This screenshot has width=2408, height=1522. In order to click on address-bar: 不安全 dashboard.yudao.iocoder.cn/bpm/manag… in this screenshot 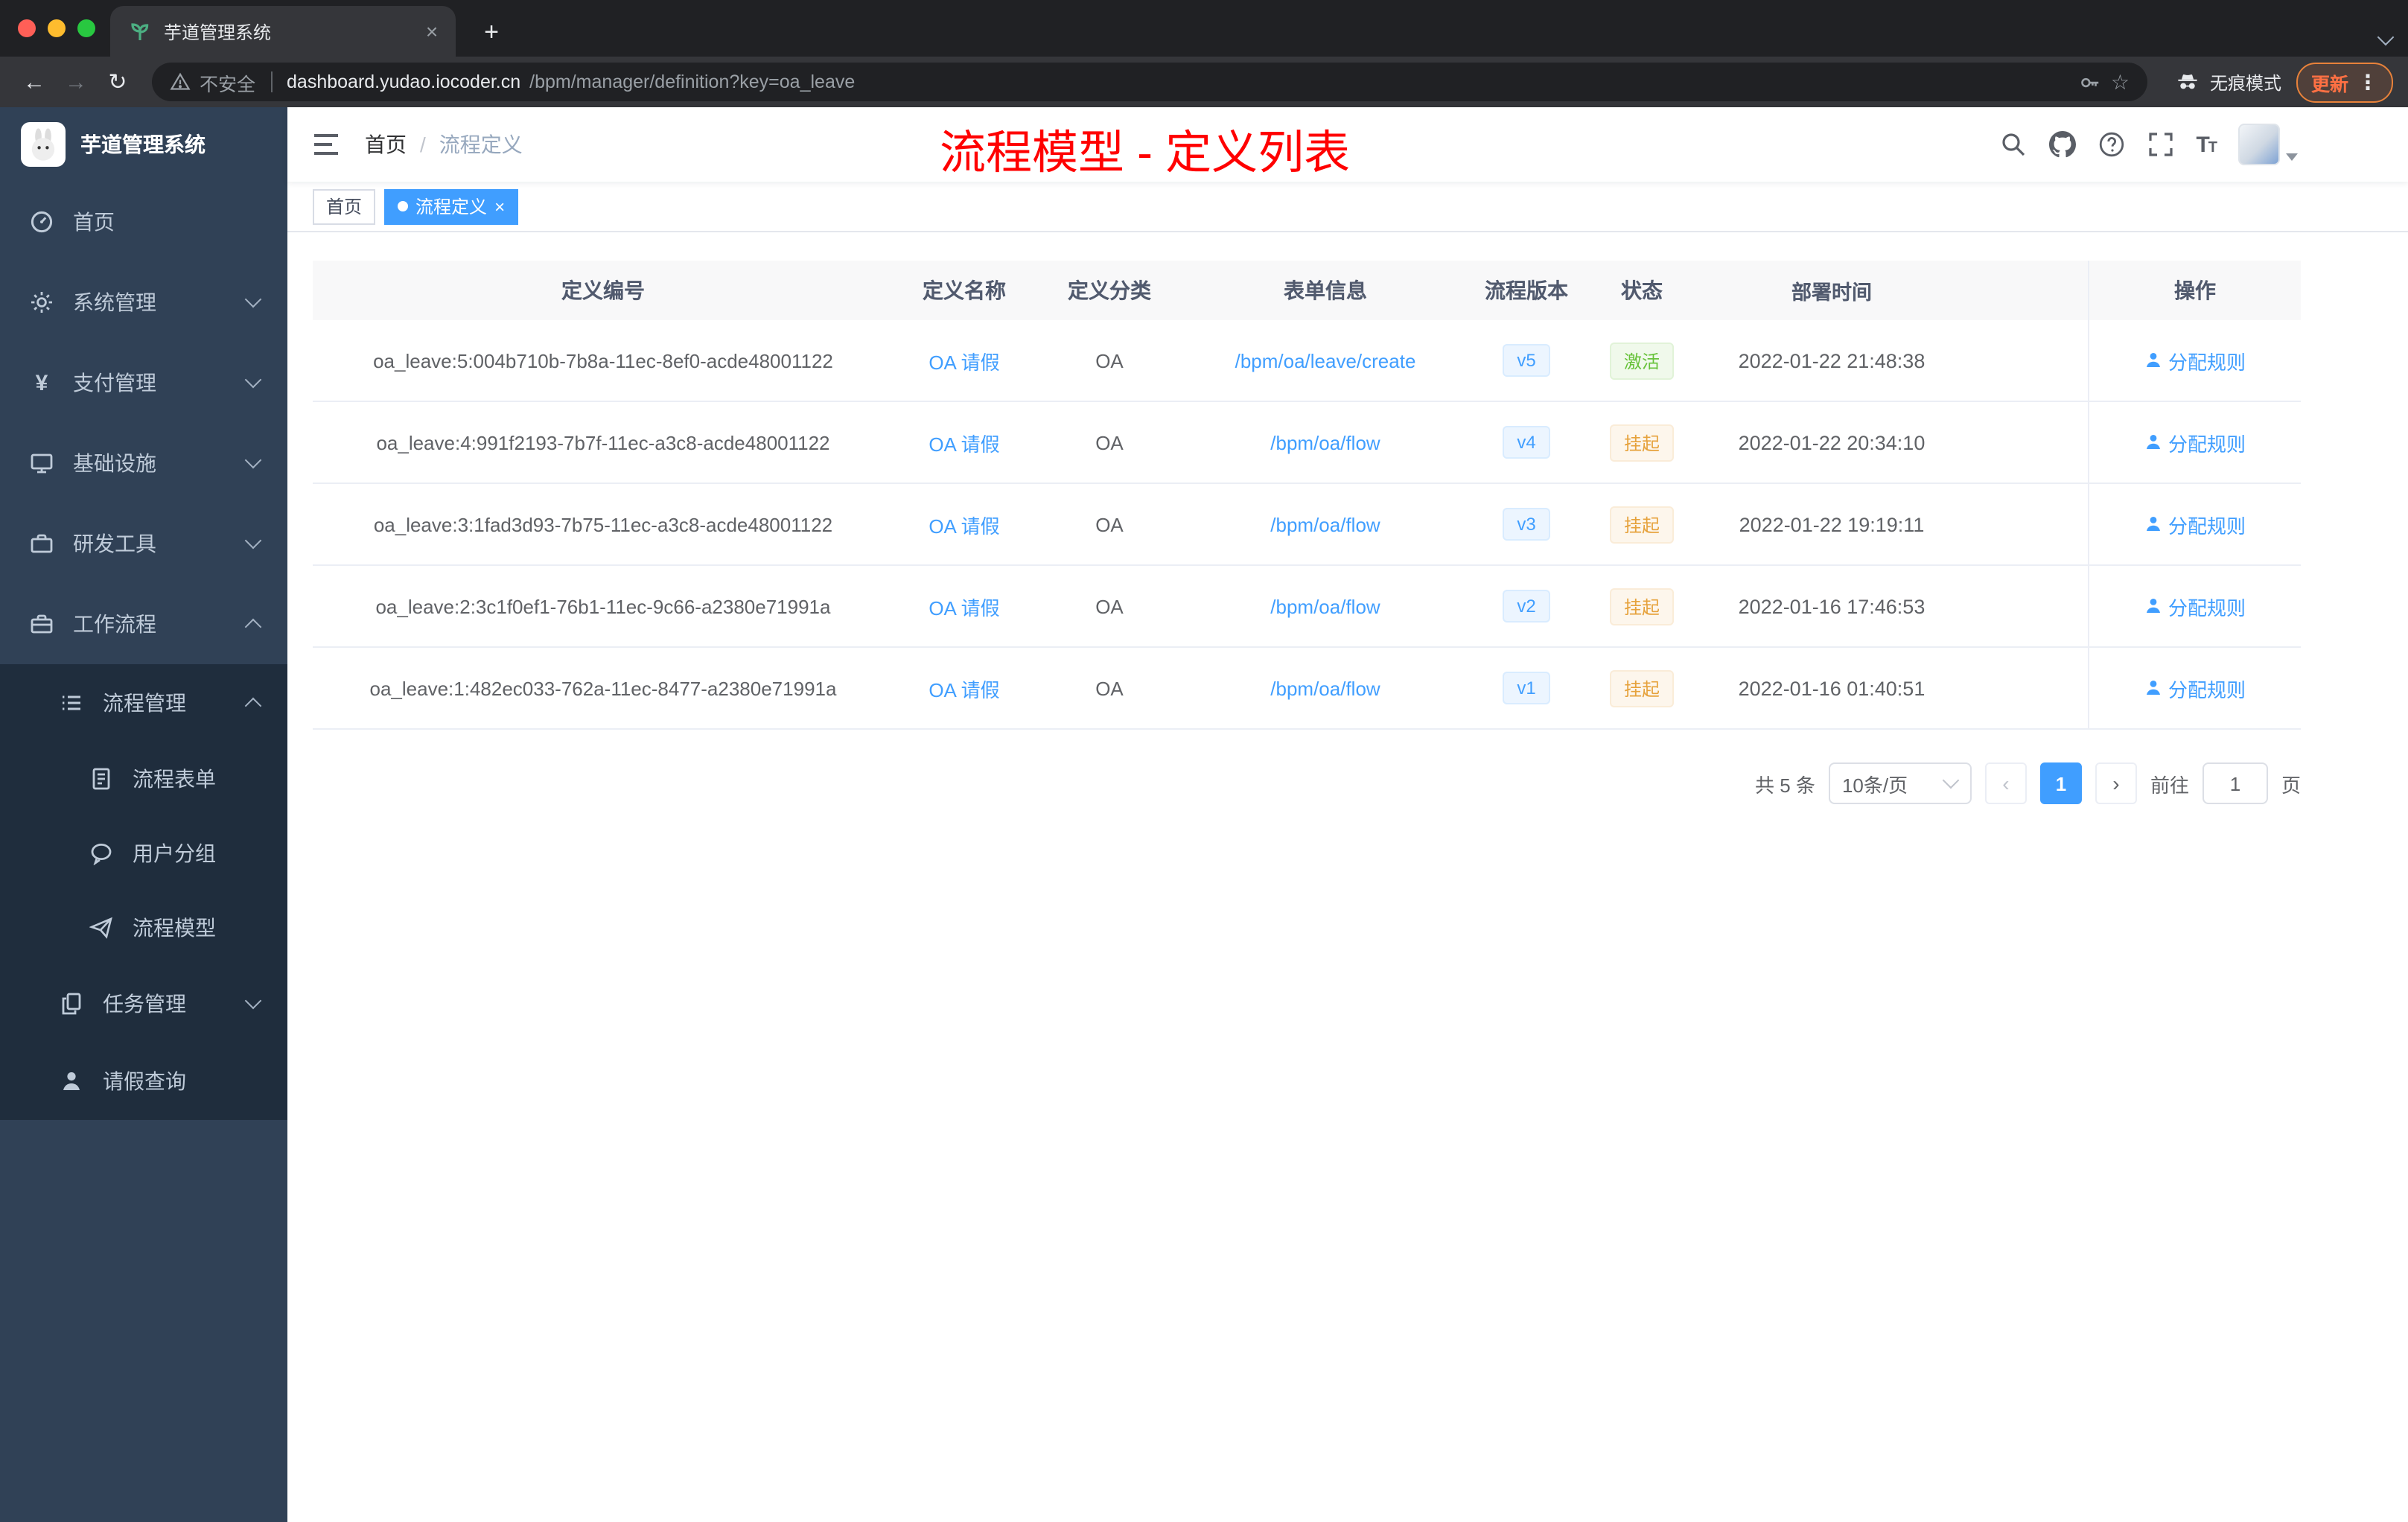, I will do `click(1149, 82)`.